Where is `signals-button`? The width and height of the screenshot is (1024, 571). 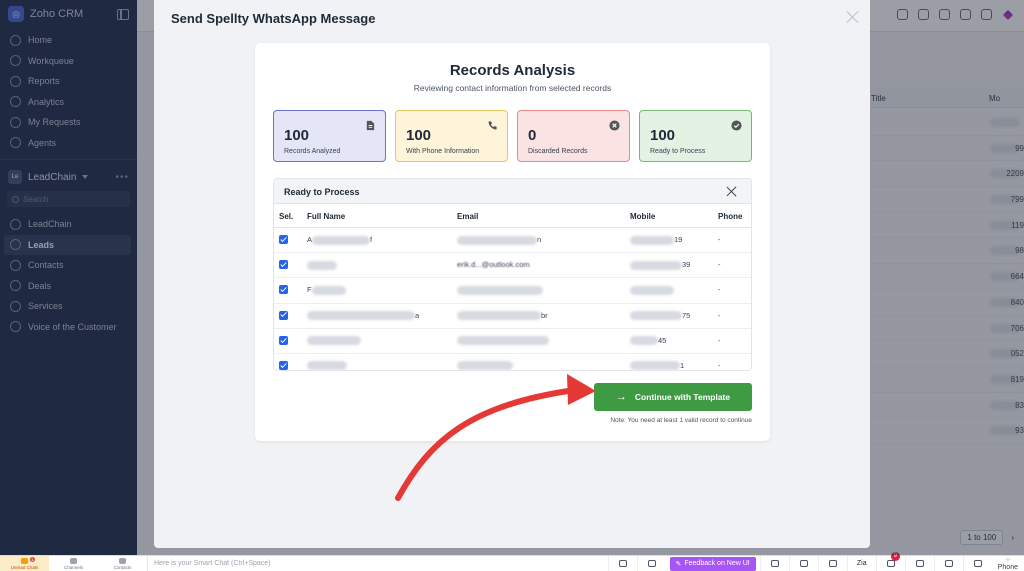 signals-button is located at coordinates (832, 563).